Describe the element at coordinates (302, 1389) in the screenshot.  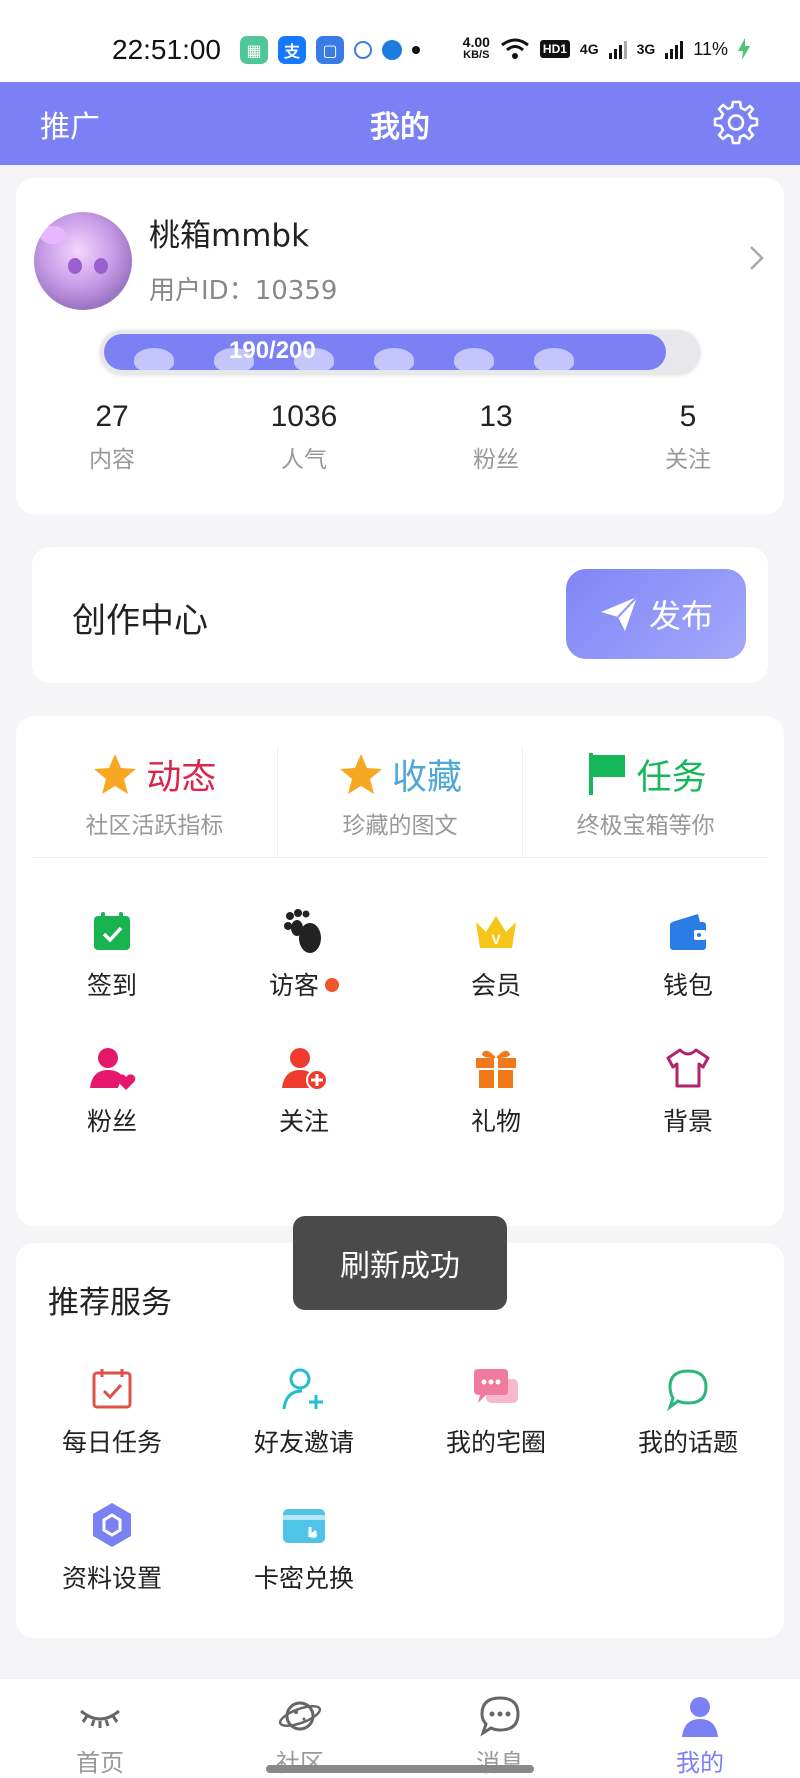
I see `user-invite-icon` at that location.